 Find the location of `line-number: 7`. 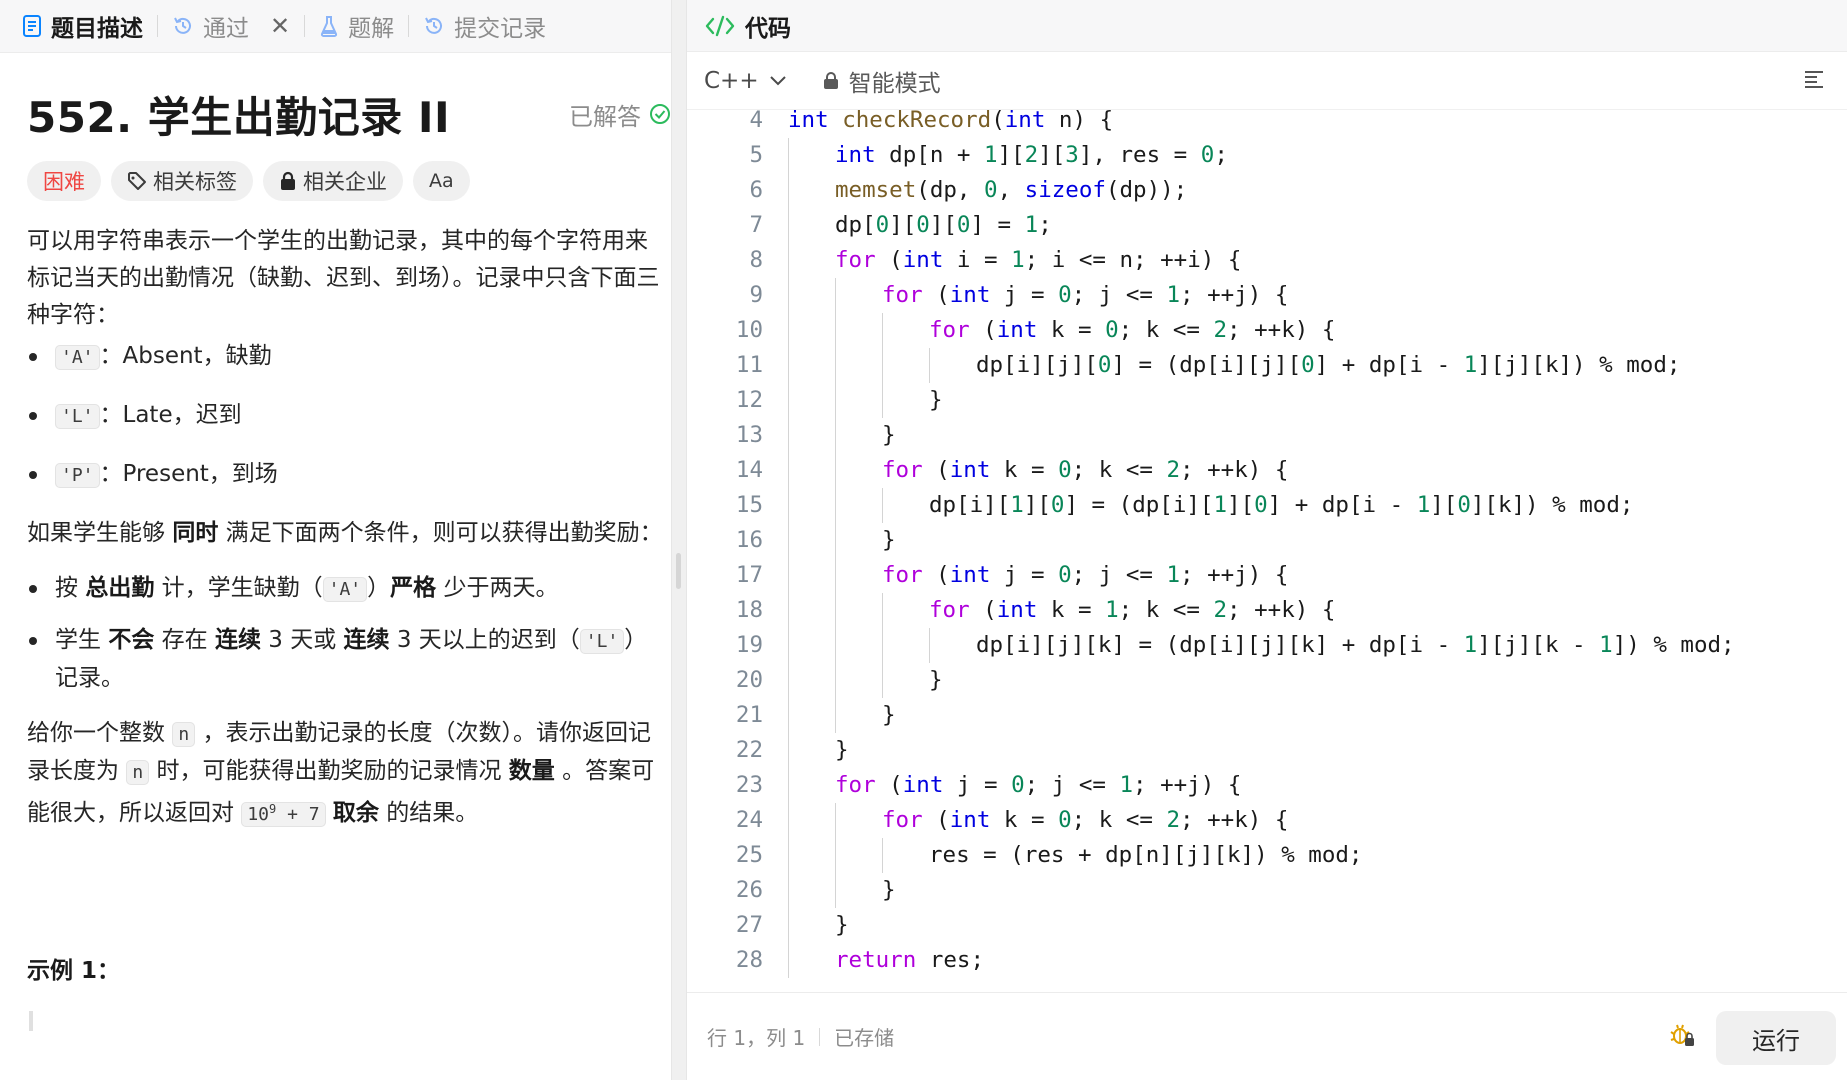

line-number: 7 is located at coordinates (756, 225).